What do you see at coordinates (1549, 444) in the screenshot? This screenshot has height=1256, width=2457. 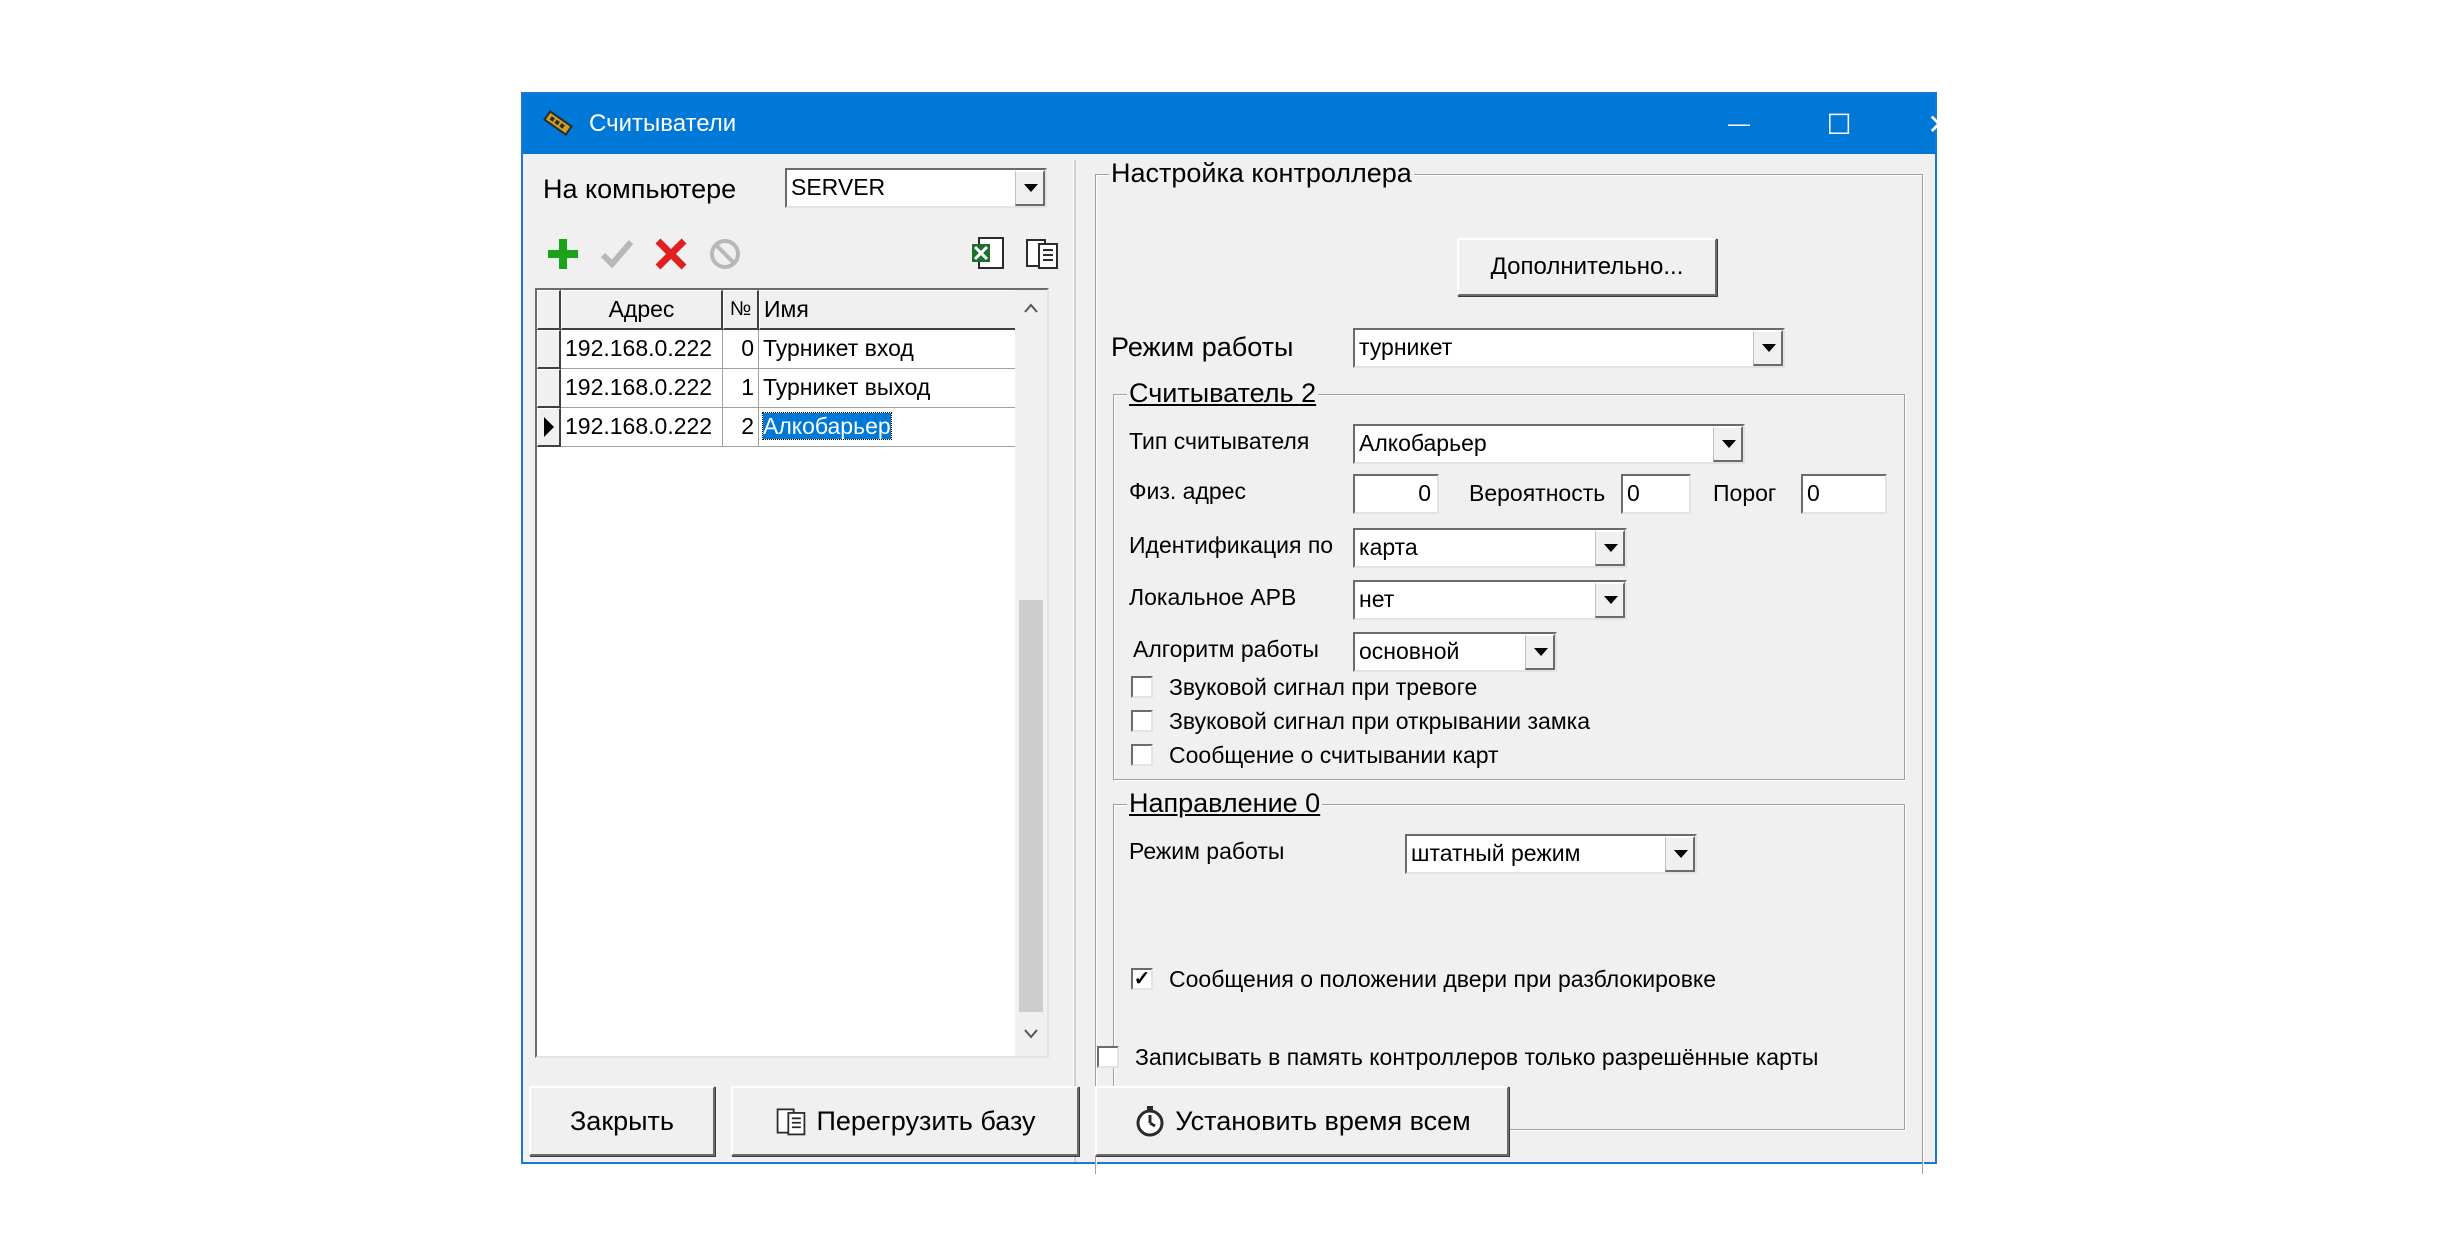 I see `reader-type-select: Алкобарьер` at bounding box center [1549, 444].